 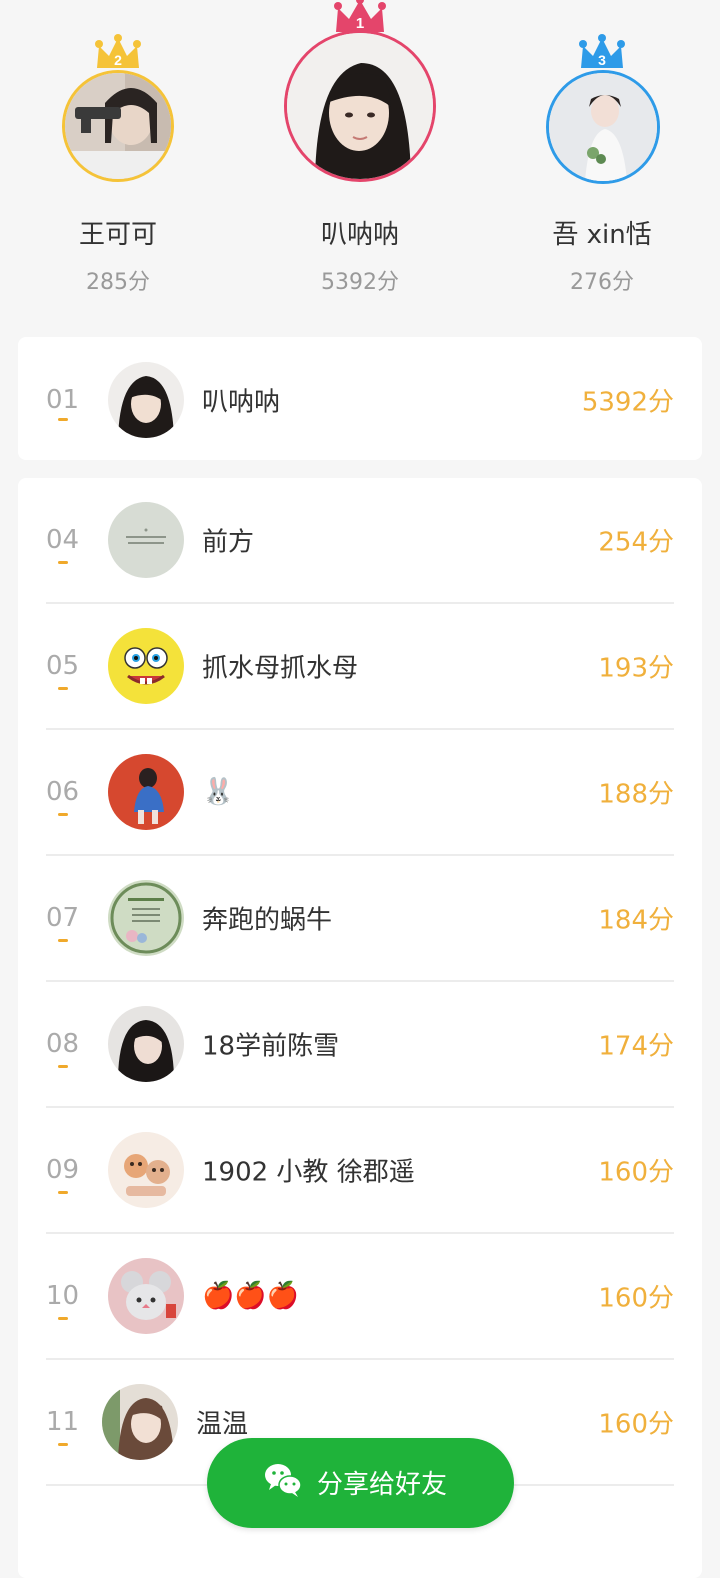 I want to click on rank-number: 08, so click(x=63, y=1044).